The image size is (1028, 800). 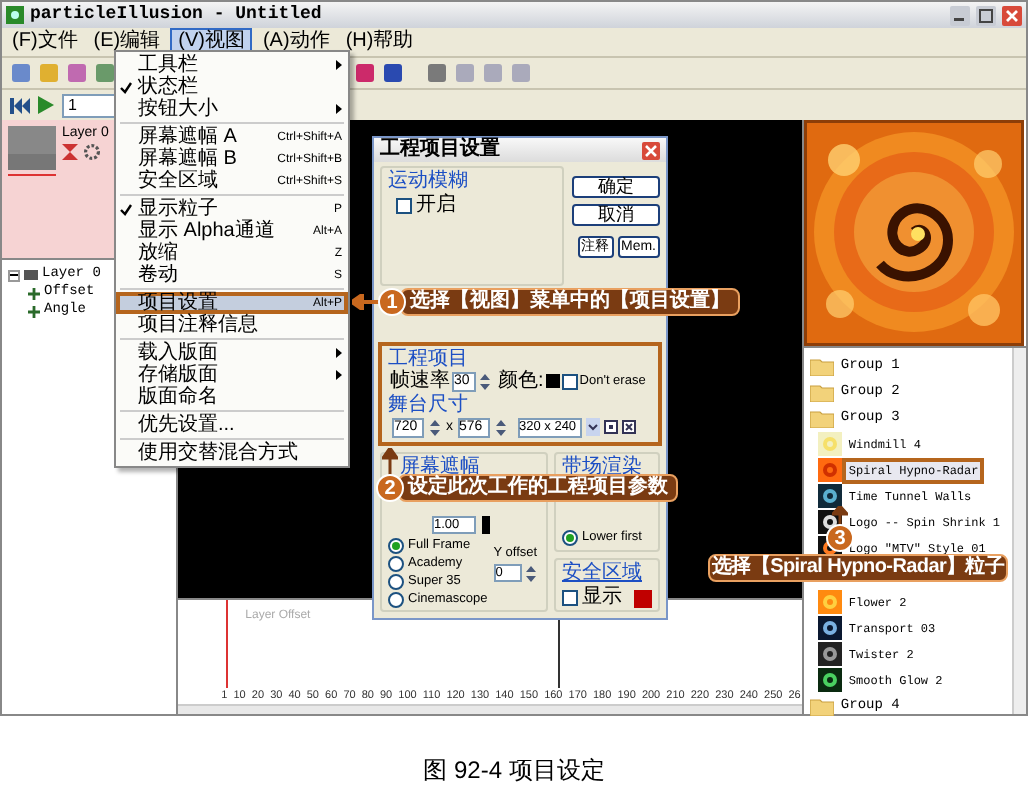 I want to click on checkbox-label: 开启, so click(x=436, y=206).